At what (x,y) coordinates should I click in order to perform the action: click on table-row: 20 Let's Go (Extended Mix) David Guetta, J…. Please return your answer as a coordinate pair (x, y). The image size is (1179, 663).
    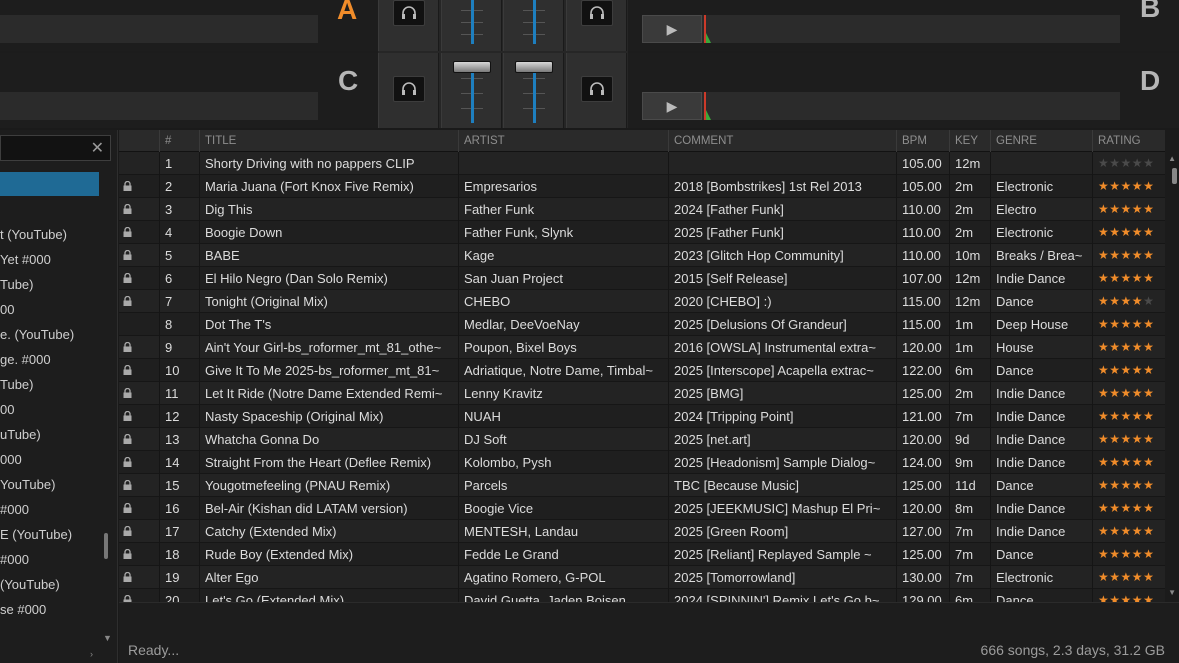
    Looking at the image, I should click on (642, 595).